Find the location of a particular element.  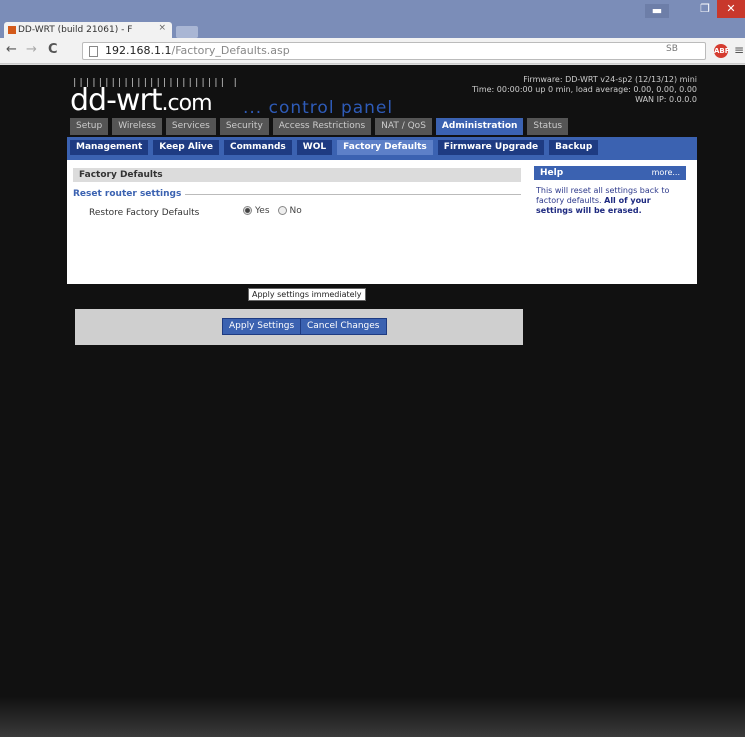

radio-no-button is located at coordinates (282, 210).